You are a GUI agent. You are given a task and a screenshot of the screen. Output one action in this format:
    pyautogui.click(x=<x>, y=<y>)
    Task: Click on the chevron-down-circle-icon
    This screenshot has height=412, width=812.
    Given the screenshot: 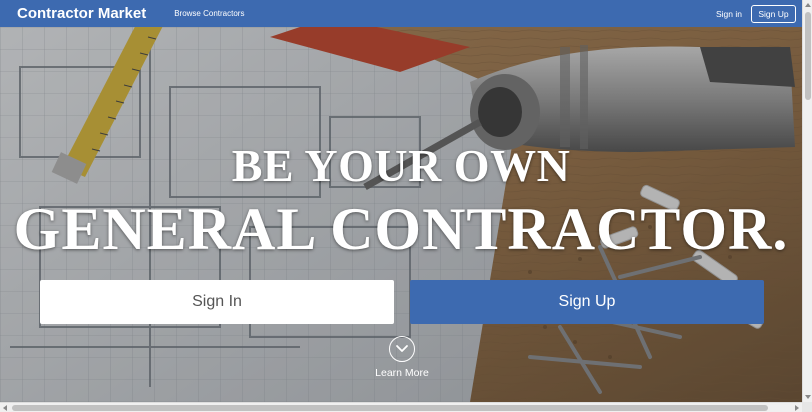 What is the action you would take?
    pyautogui.click(x=402, y=349)
    